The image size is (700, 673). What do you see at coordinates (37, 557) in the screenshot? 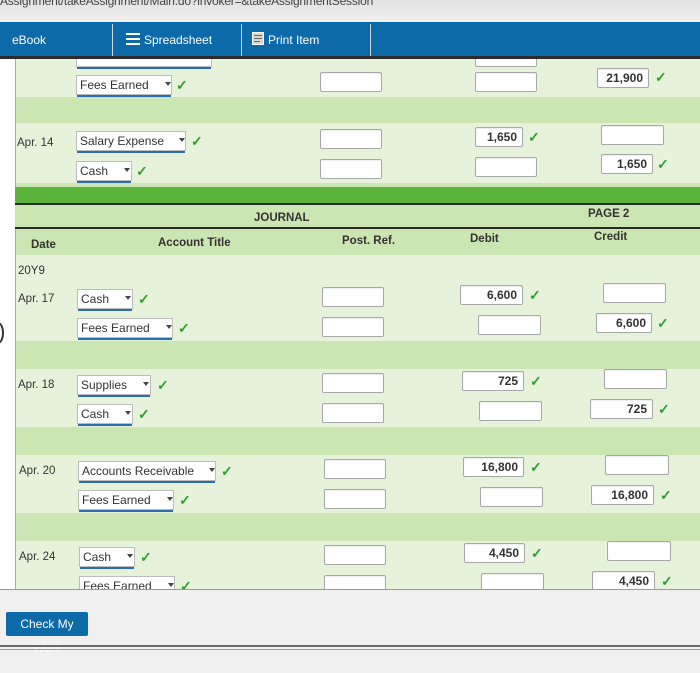
I see `entry-date: Apr. 24` at bounding box center [37, 557].